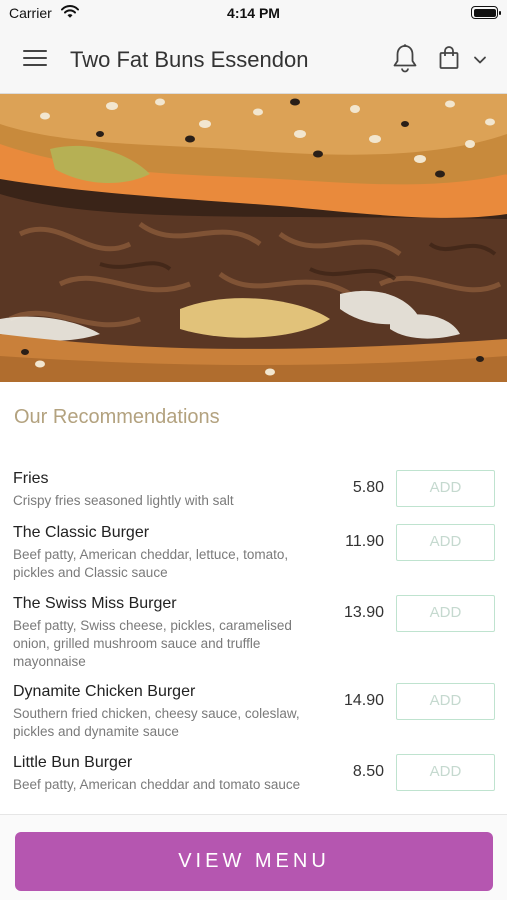  What do you see at coordinates (104, 691) in the screenshot?
I see `item-name: Dynamite Chicken Burger` at bounding box center [104, 691].